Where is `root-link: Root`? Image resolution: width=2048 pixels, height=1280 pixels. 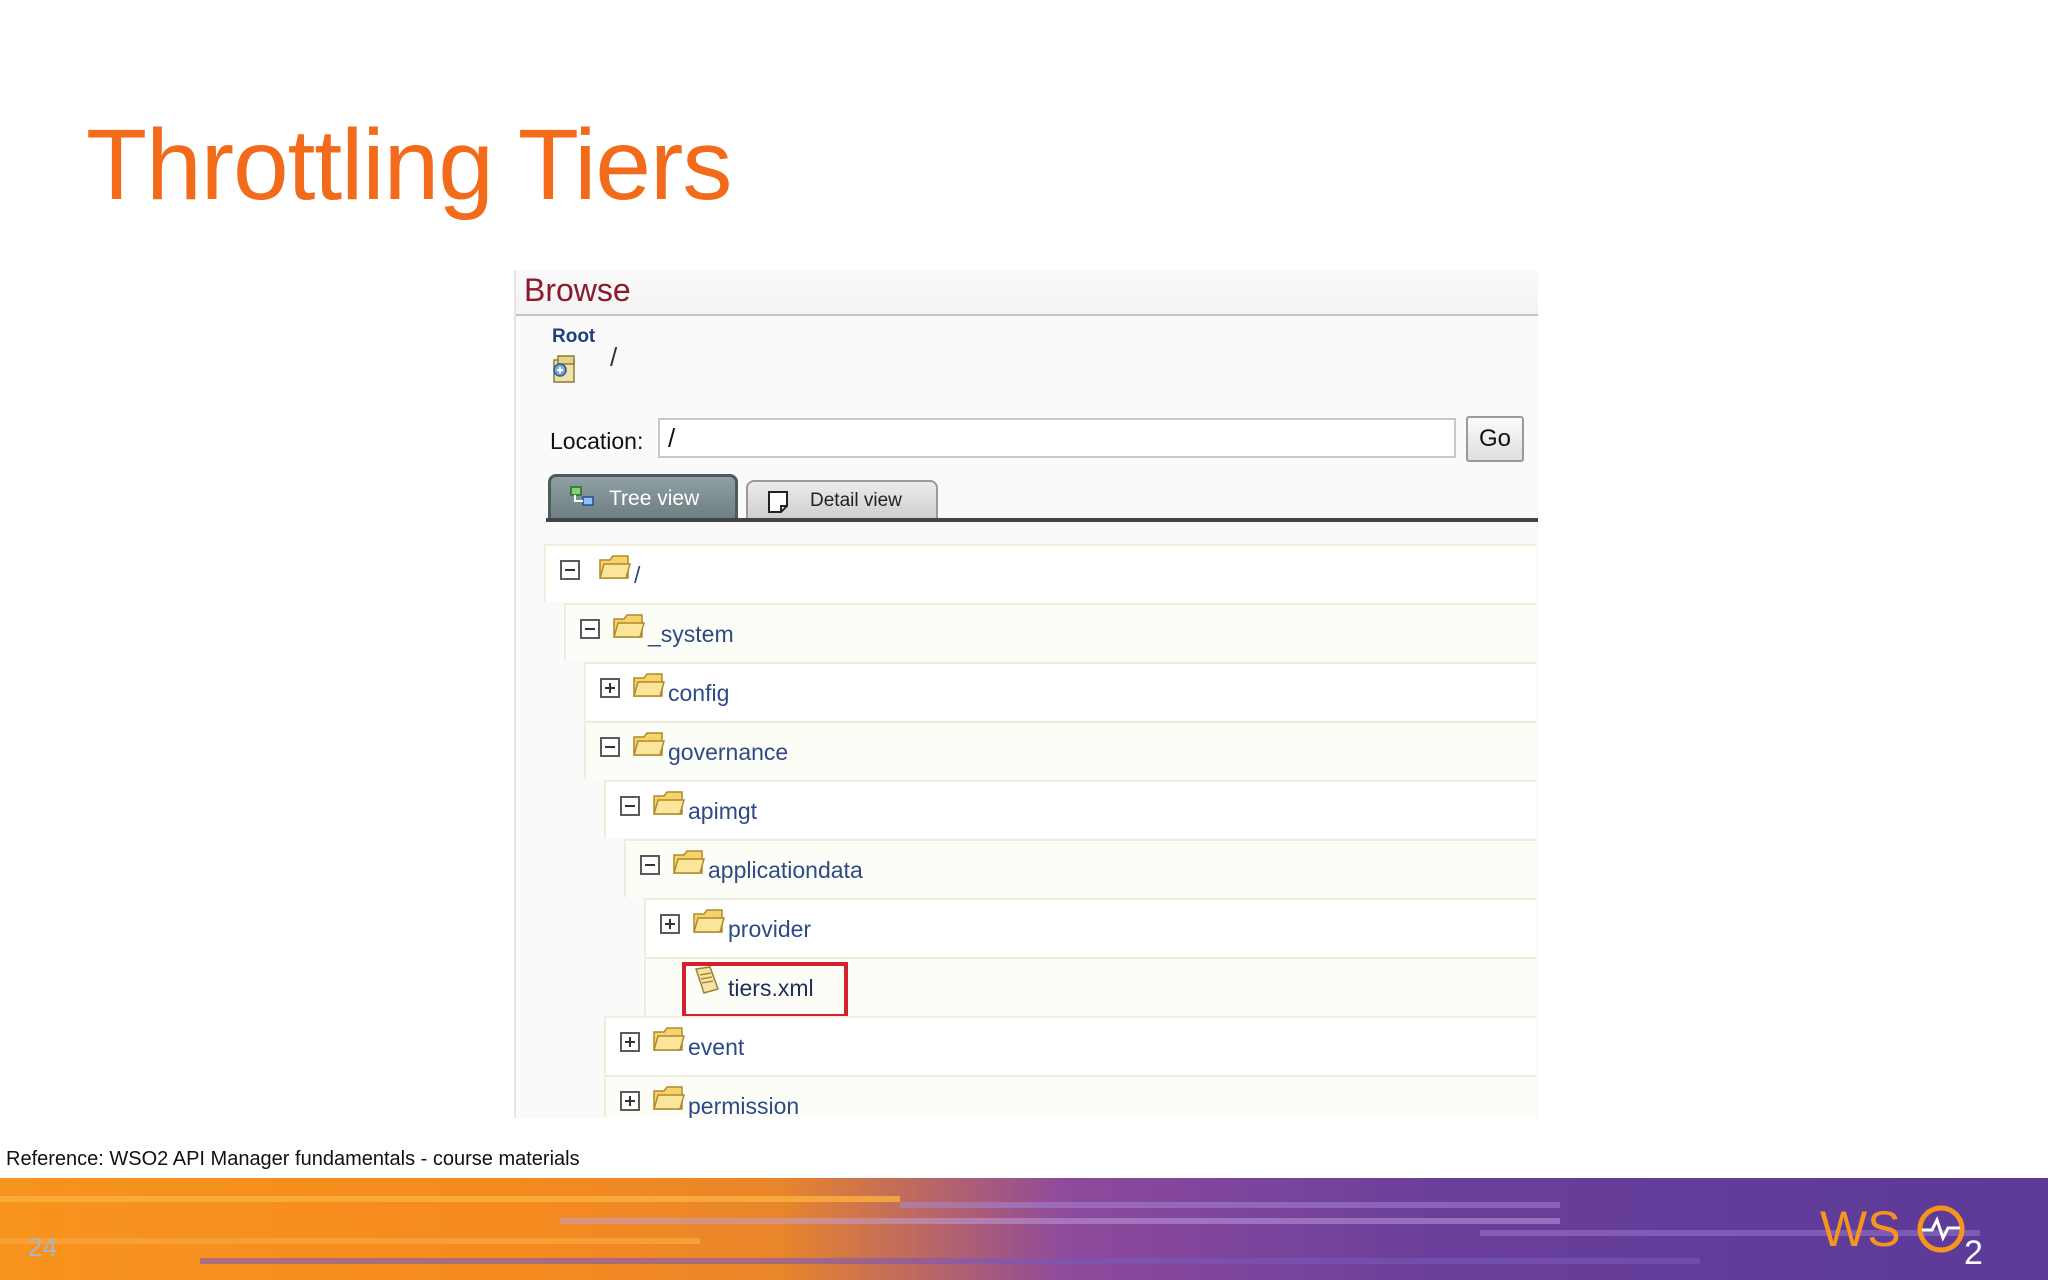 root-link: Root is located at coordinates (573, 337).